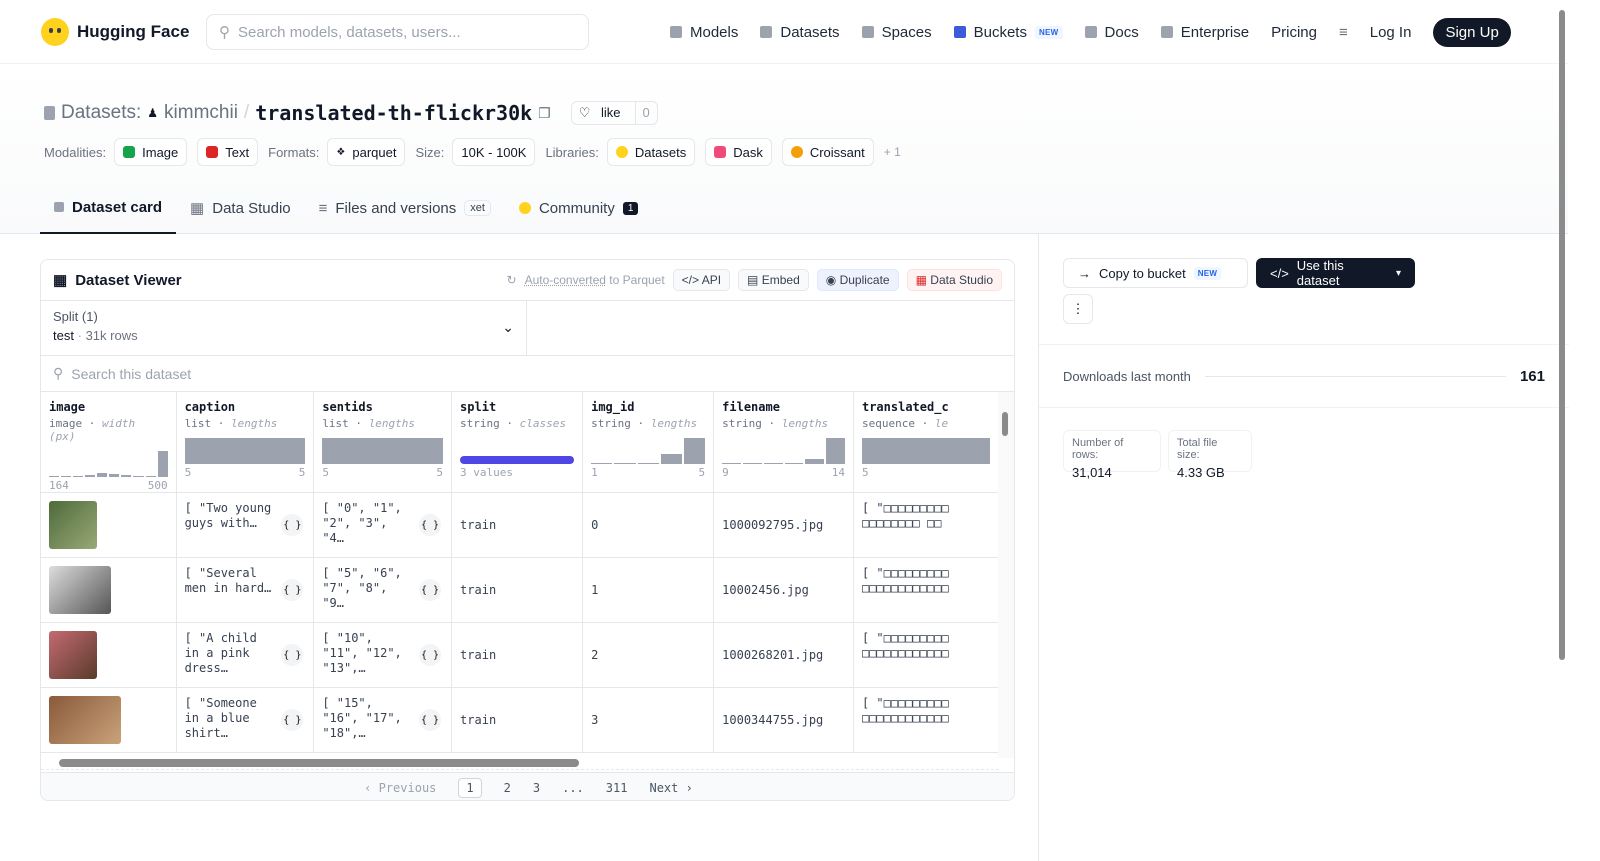  I want to click on column-header: caption list · lengths 55, so click(245, 442).